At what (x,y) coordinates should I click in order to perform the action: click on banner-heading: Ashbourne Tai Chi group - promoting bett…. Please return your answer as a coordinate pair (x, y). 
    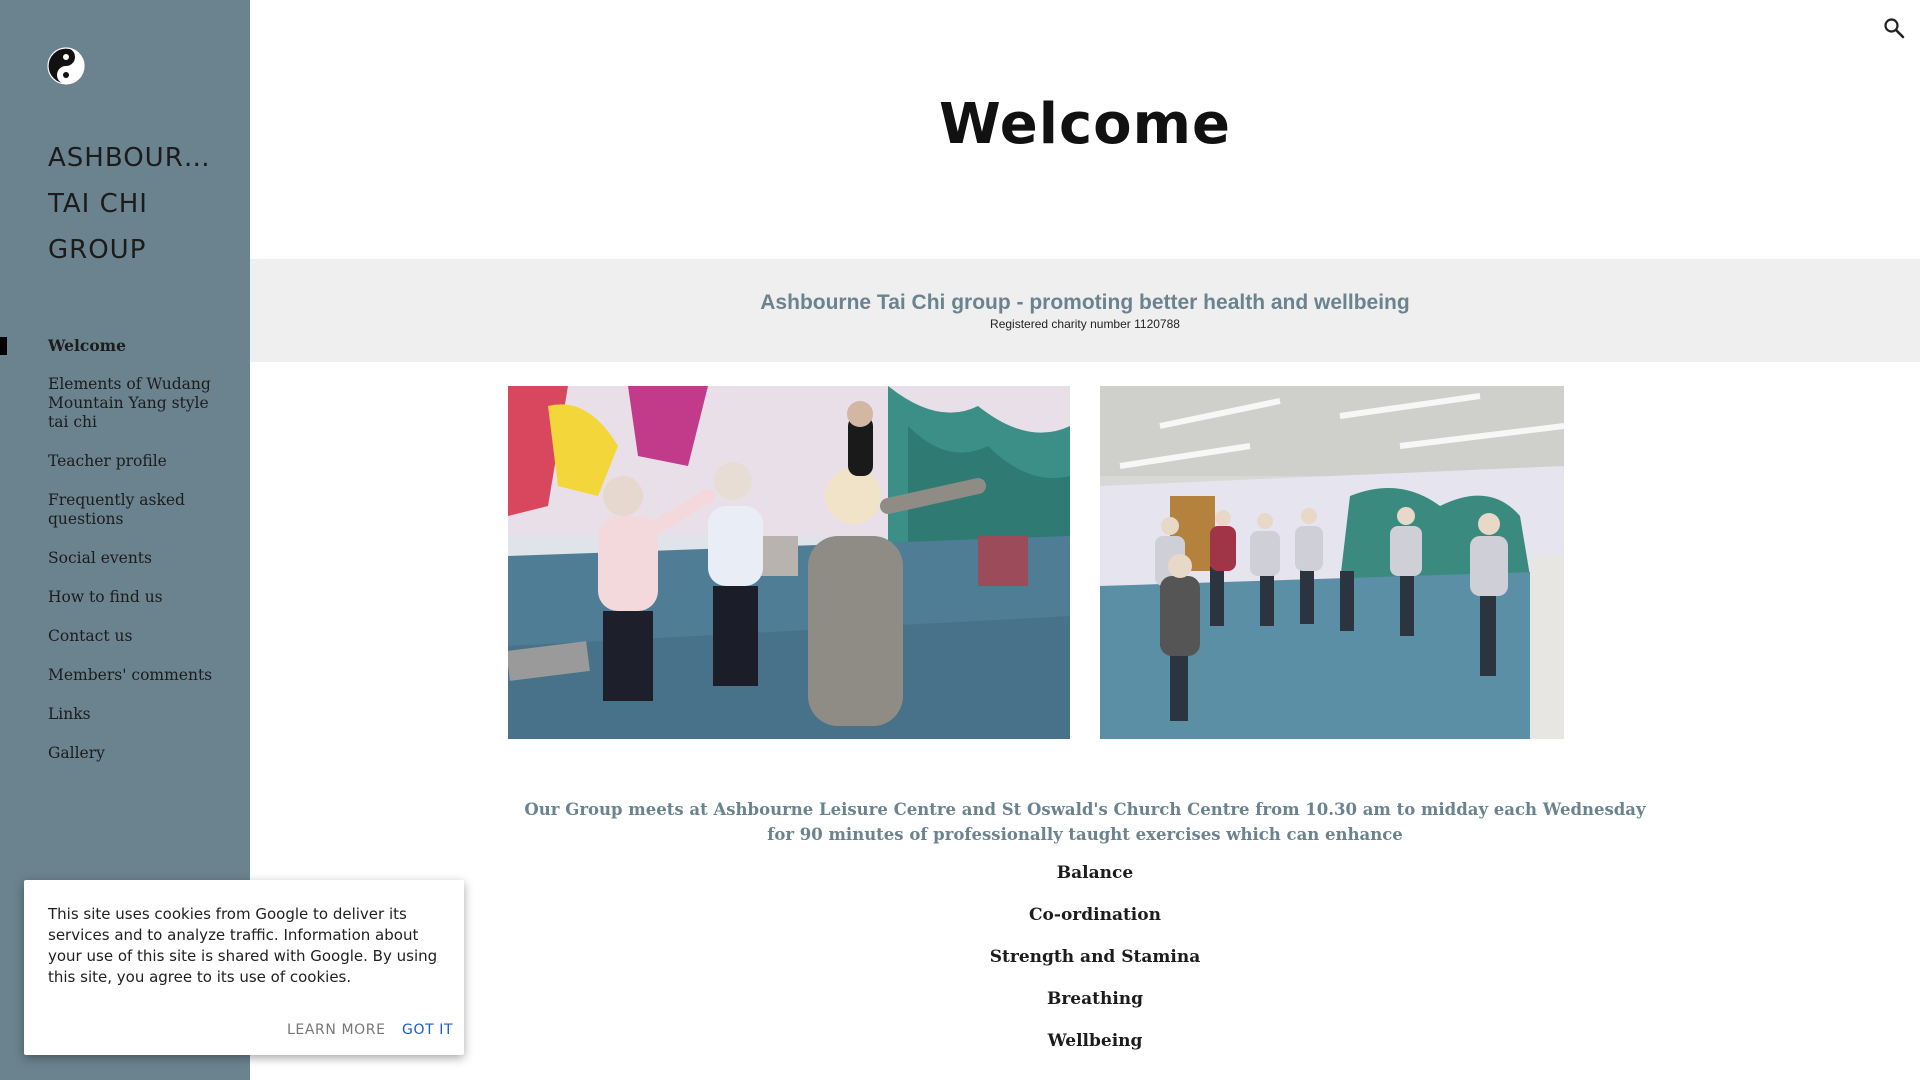
    Looking at the image, I should click on (1085, 302).